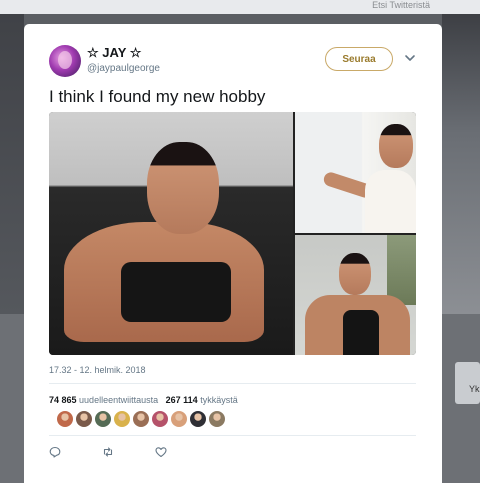  Describe the element at coordinates (359, 59) in the screenshot. I see `follow-button: Seuraa` at that location.